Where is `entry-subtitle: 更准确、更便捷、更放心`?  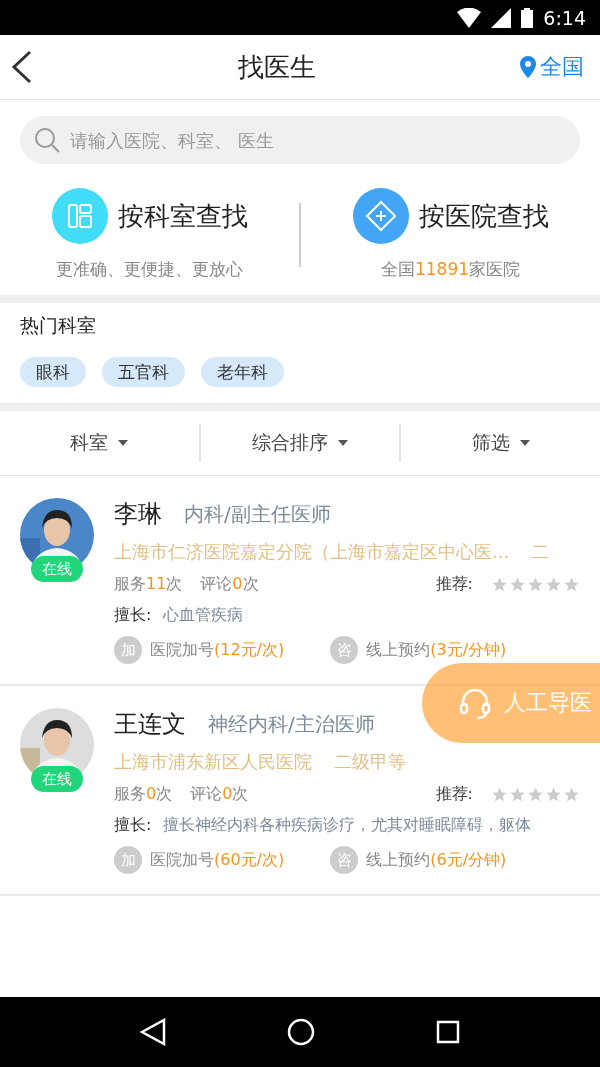
entry-subtitle: 更准确、更便捷、更放心 is located at coordinates (149, 269).